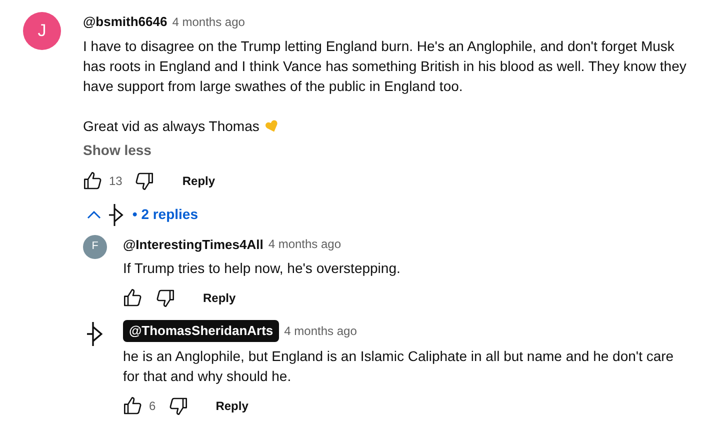  Describe the element at coordinates (42, 31) in the screenshot. I see `avatar: J` at that location.